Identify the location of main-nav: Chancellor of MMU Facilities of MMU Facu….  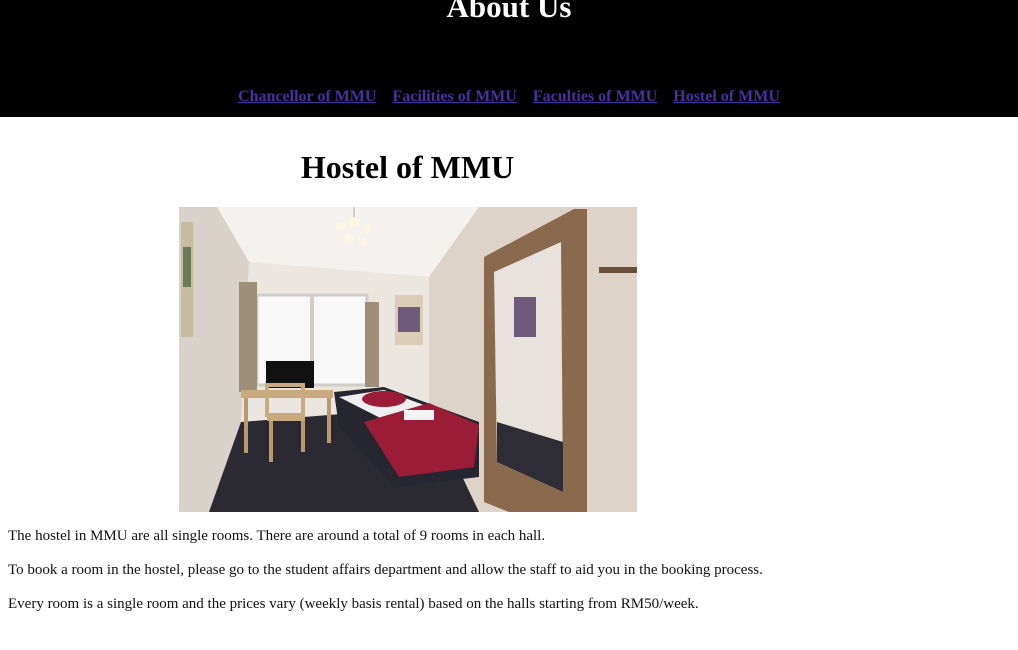
(509, 97).